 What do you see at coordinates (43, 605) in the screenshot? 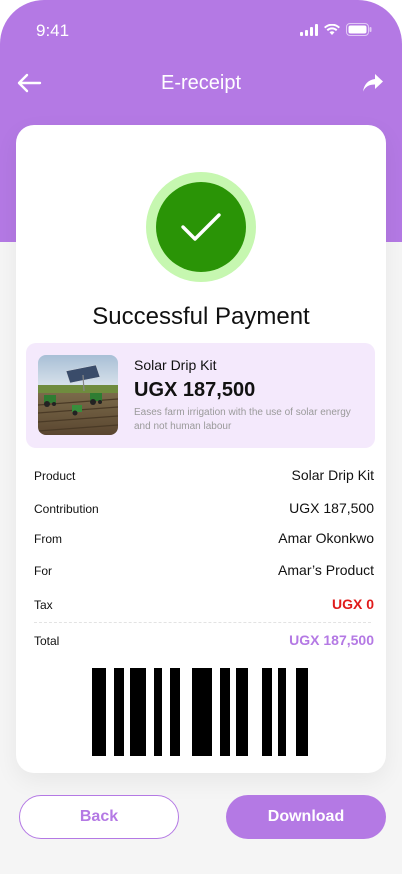
I see `detail-label: Tax` at bounding box center [43, 605].